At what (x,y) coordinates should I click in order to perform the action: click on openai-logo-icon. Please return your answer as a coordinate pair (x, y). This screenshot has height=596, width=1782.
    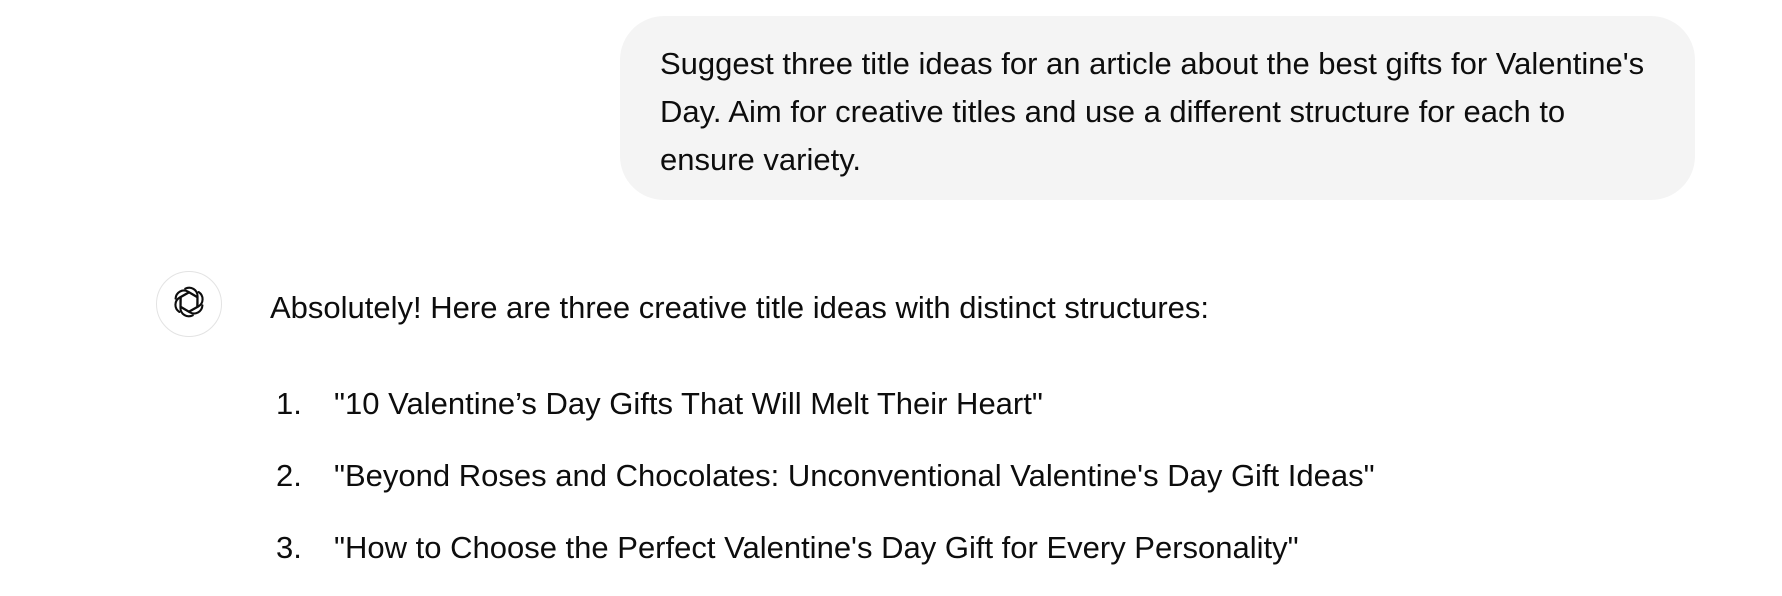
    Looking at the image, I should click on (189, 304).